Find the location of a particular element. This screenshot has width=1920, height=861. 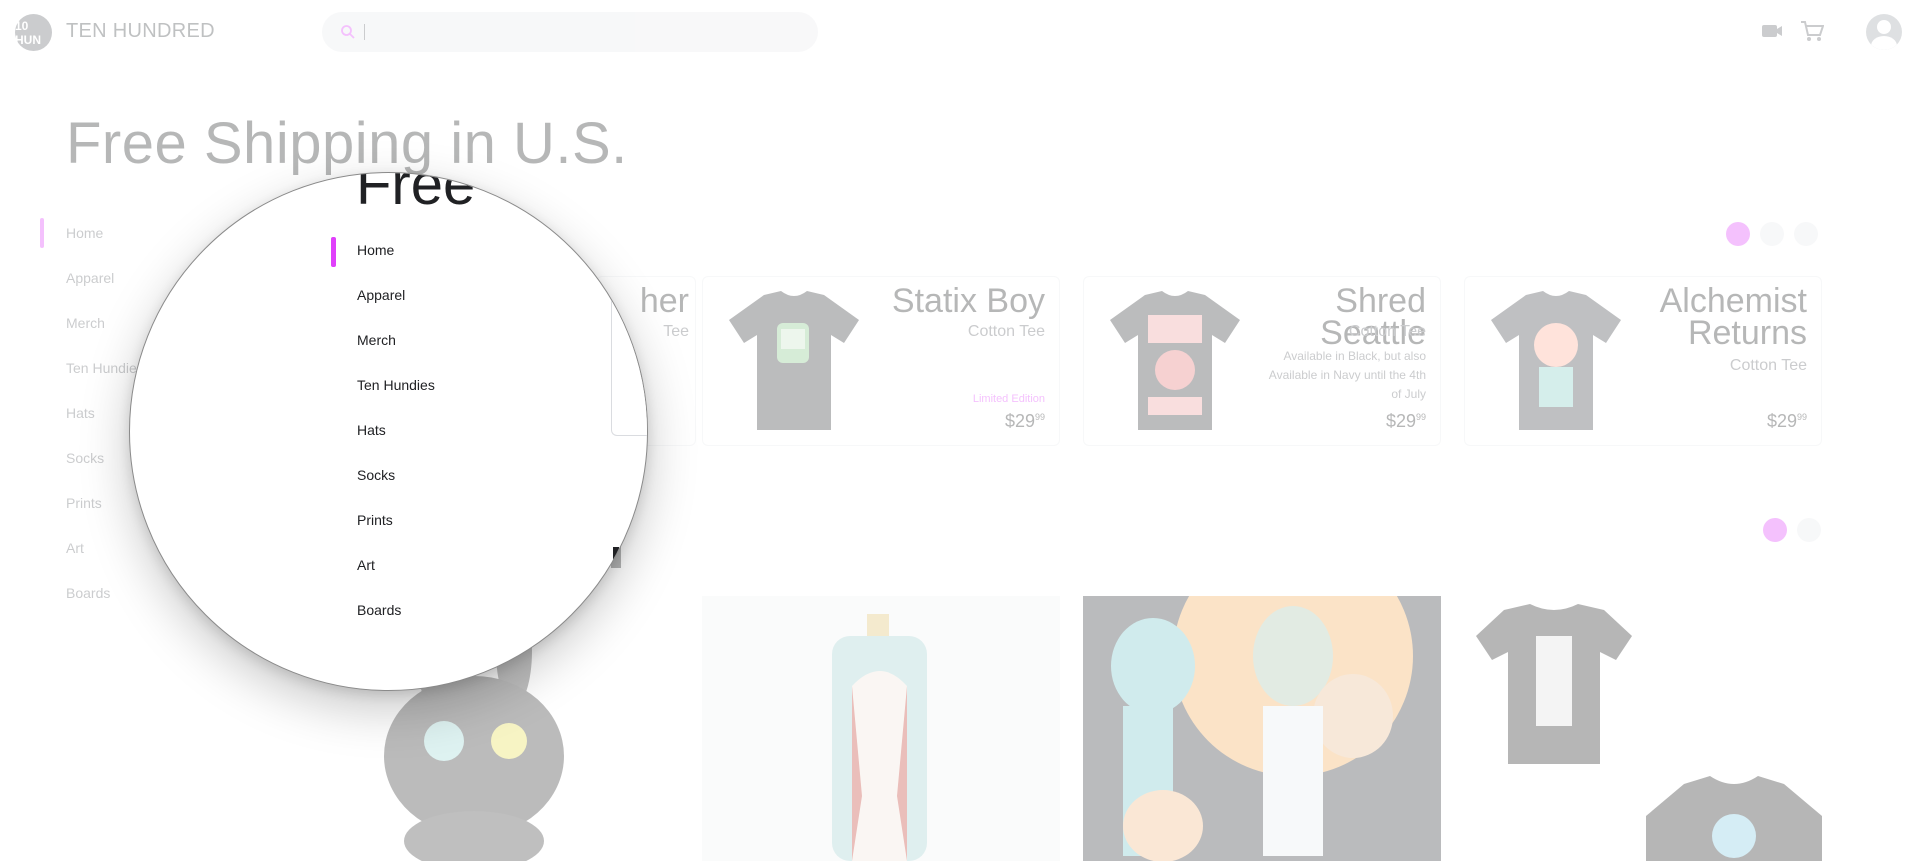

brand-name: TEN HUNDRED is located at coordinates (140, 31).